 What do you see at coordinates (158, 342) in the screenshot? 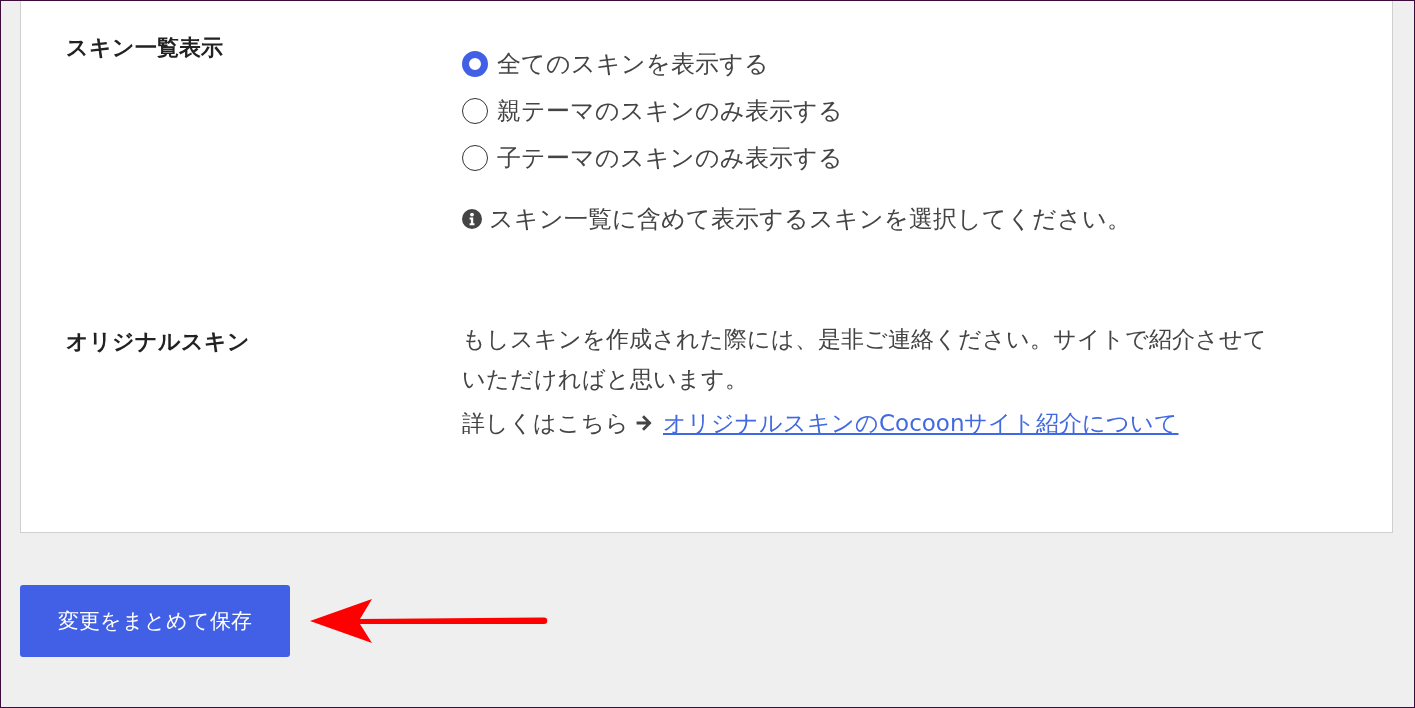
I see `section-heading: オリジナルスキン` at bounding box center [158, 342].